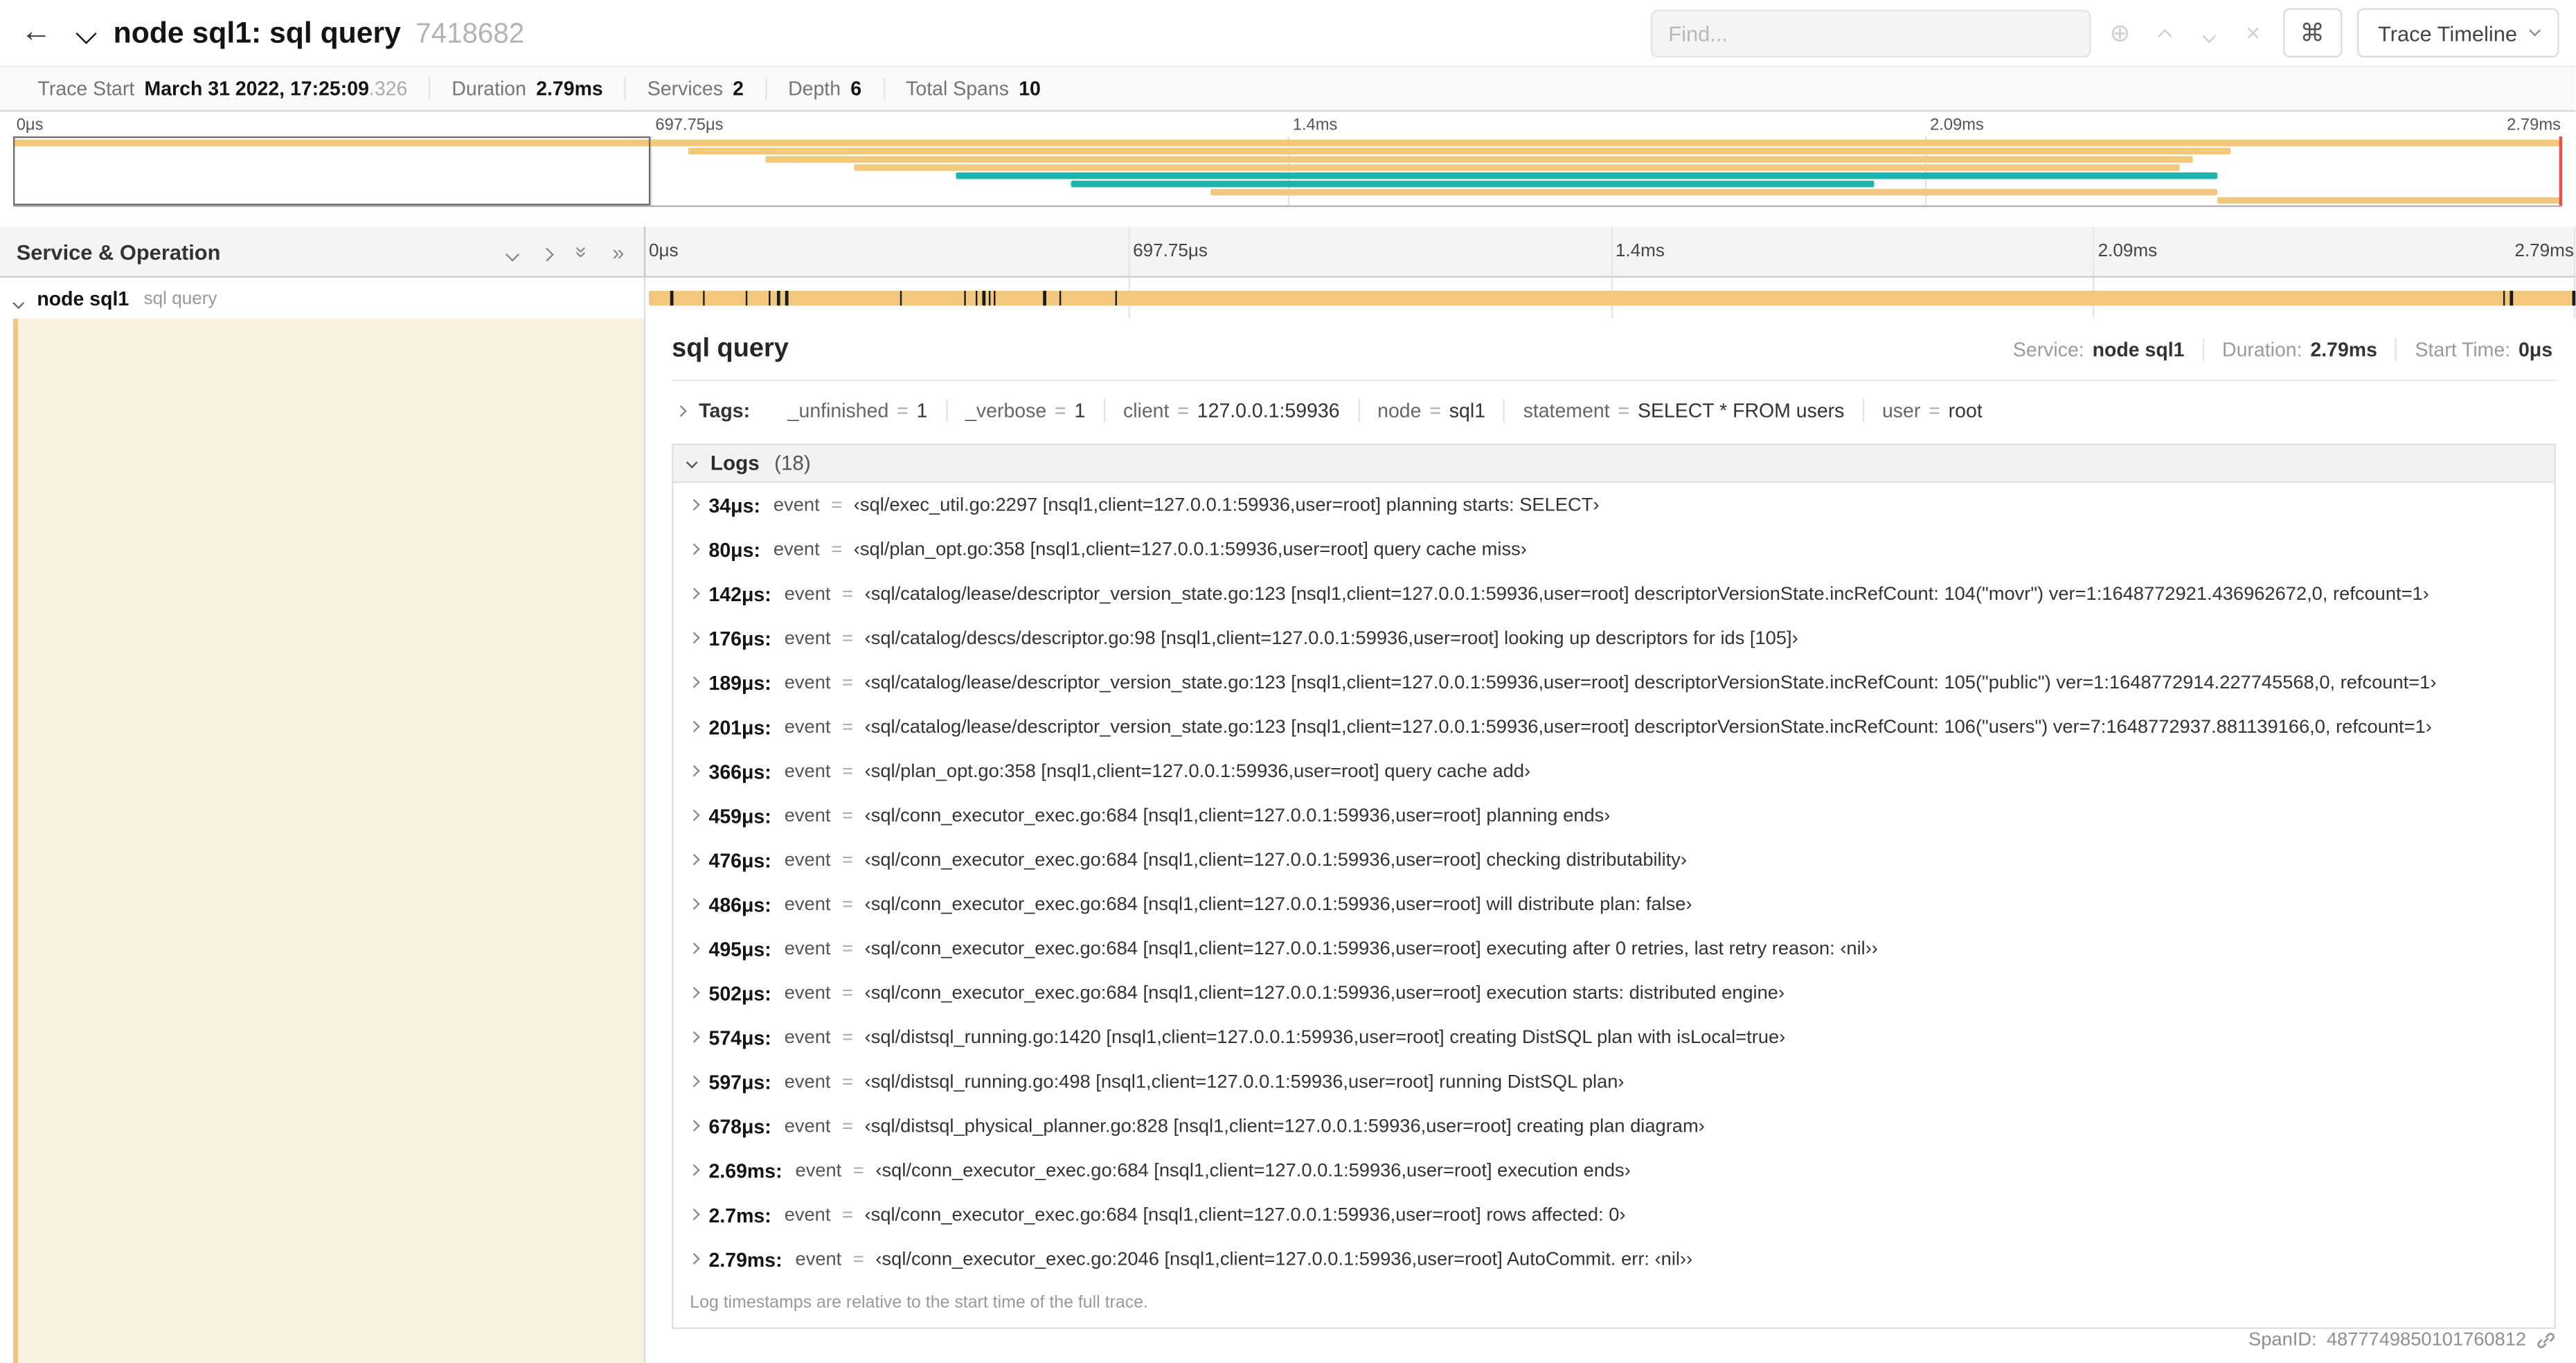  What do you see at coordinates (1901, 411) in the screenshot?
I see `tag-key: user` at bounding box center [1901, 411].